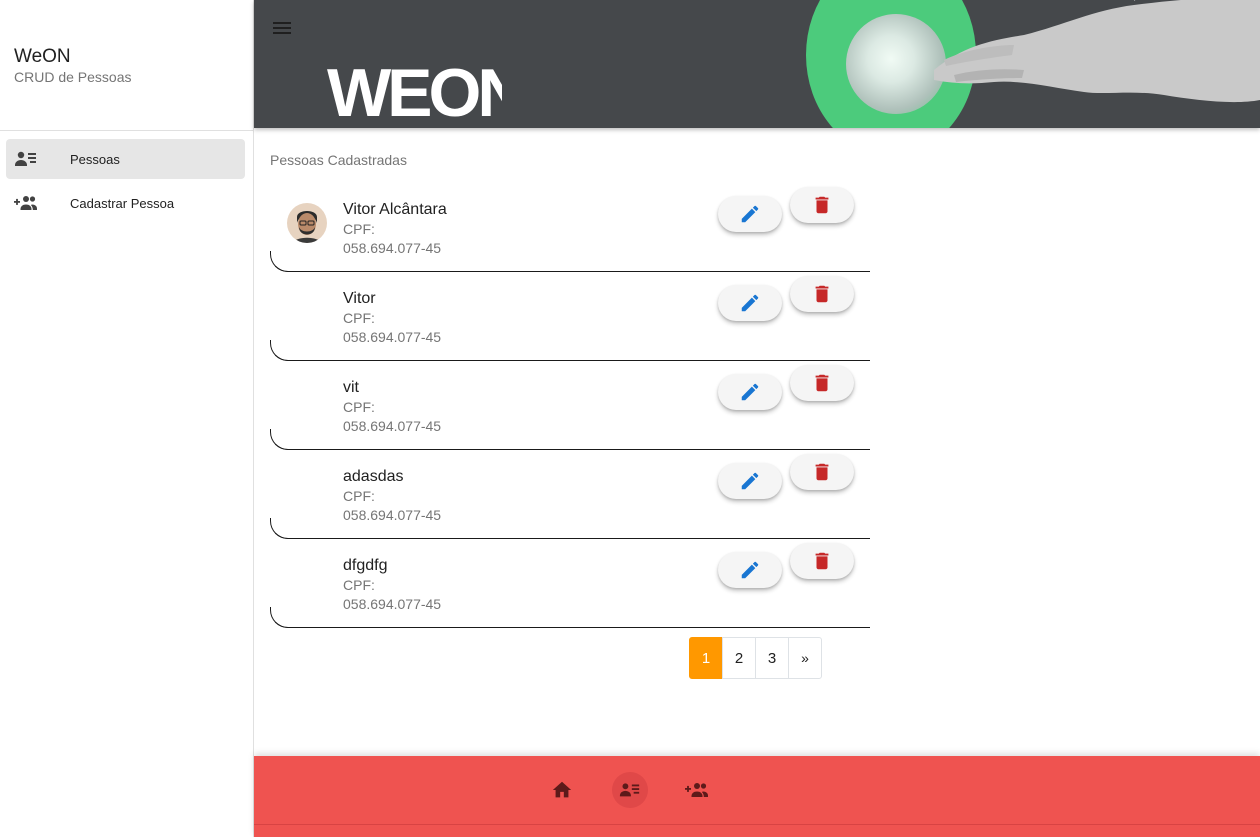  I want to click on light-bulb-image, so click(896, 64).